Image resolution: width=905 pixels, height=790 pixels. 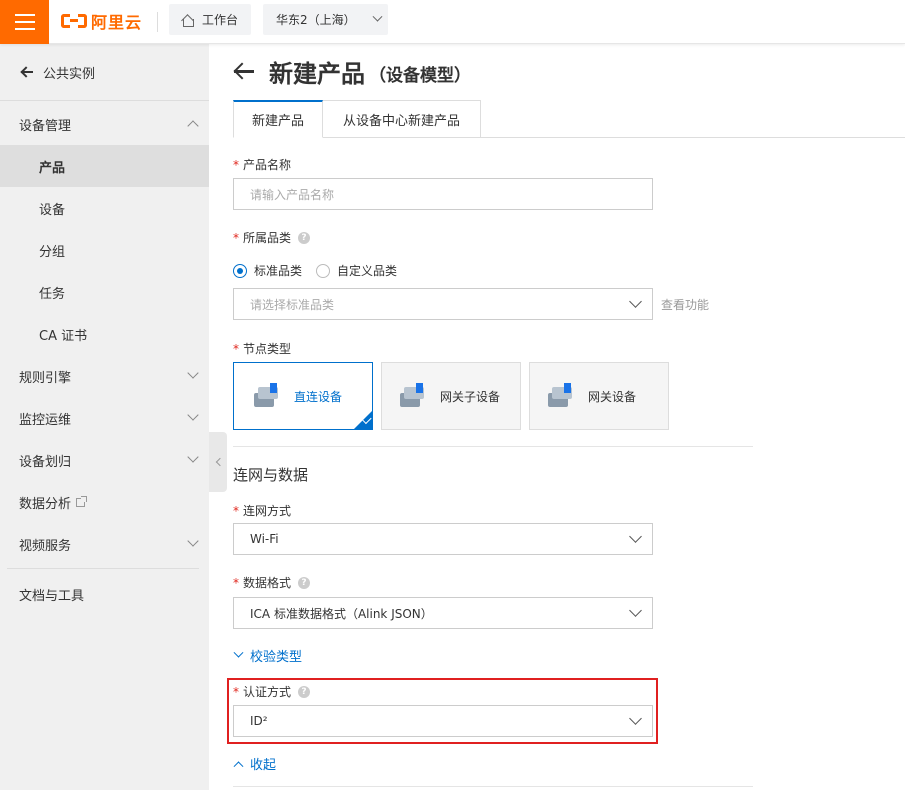 I want to click on arrow-left-icon, so click(x=26, y=72).